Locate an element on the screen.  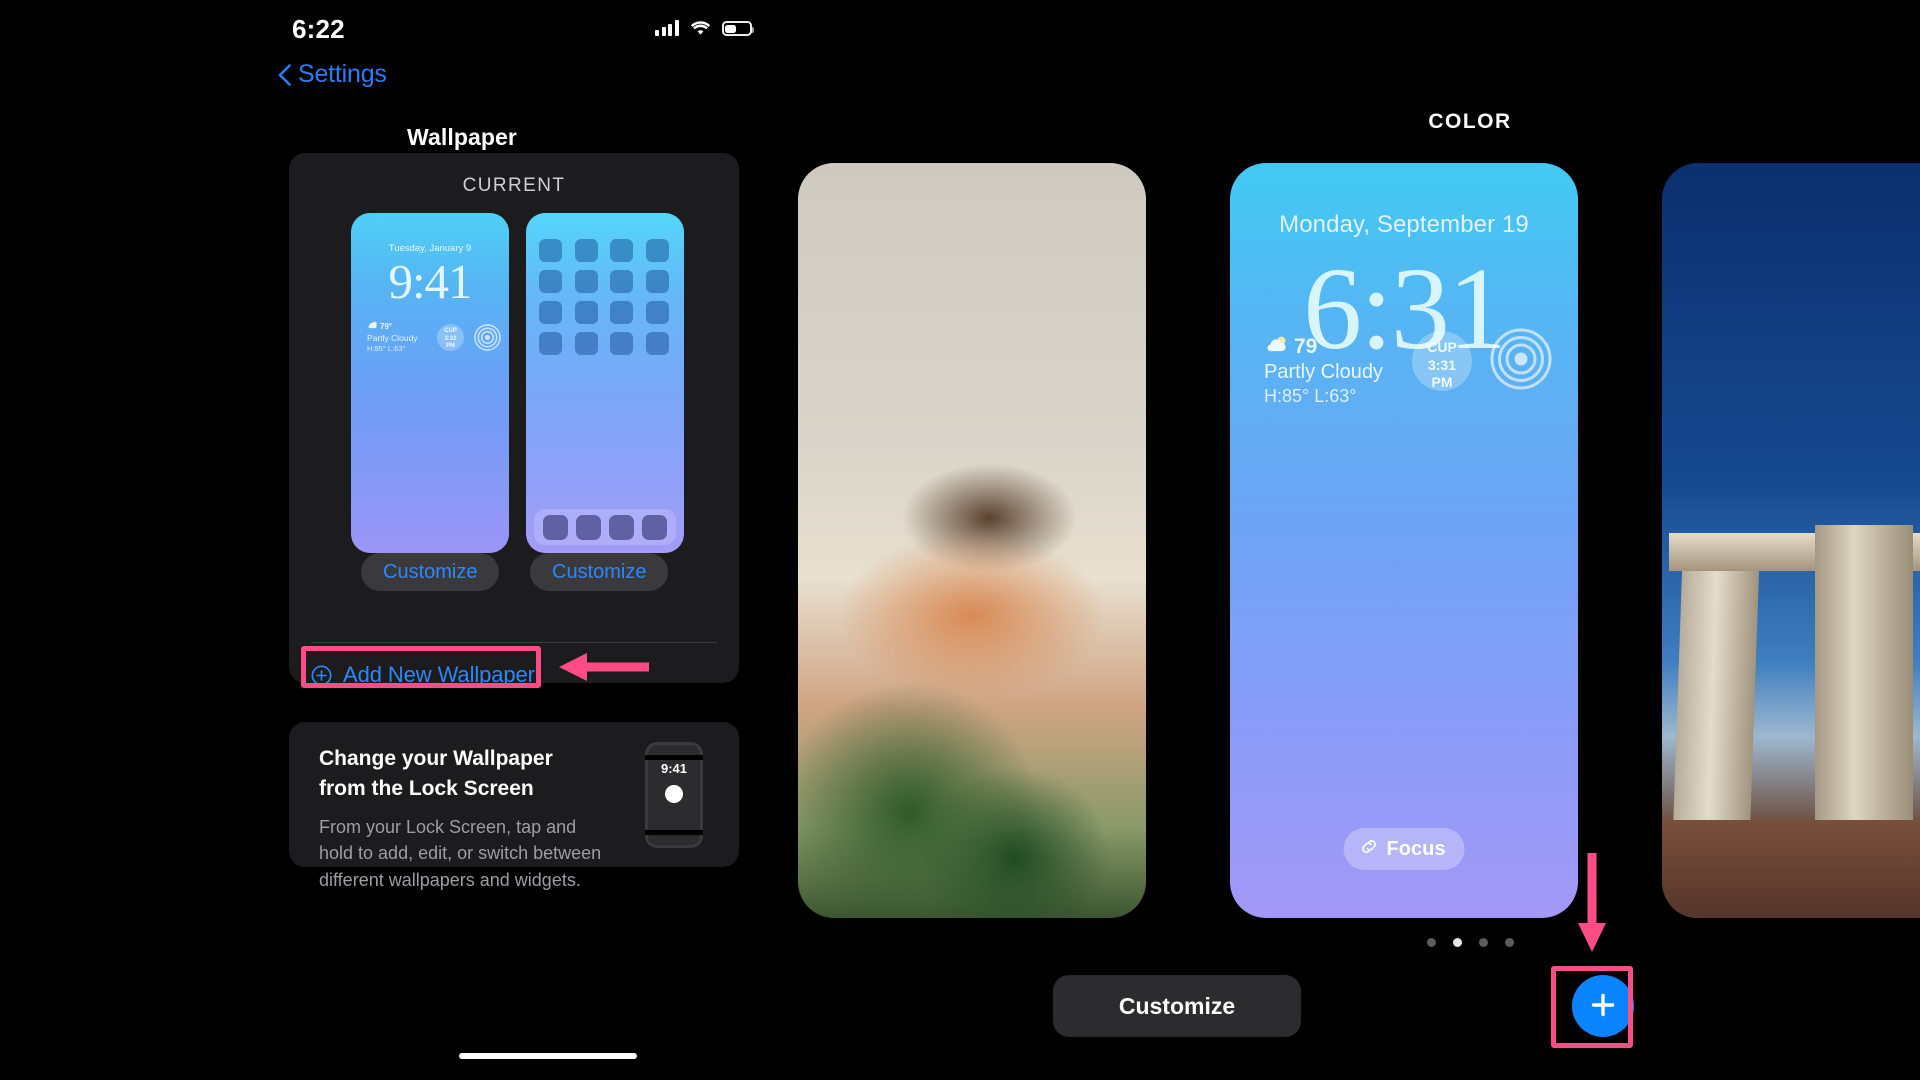
wifi-icon is located at coordinates (700, 28).